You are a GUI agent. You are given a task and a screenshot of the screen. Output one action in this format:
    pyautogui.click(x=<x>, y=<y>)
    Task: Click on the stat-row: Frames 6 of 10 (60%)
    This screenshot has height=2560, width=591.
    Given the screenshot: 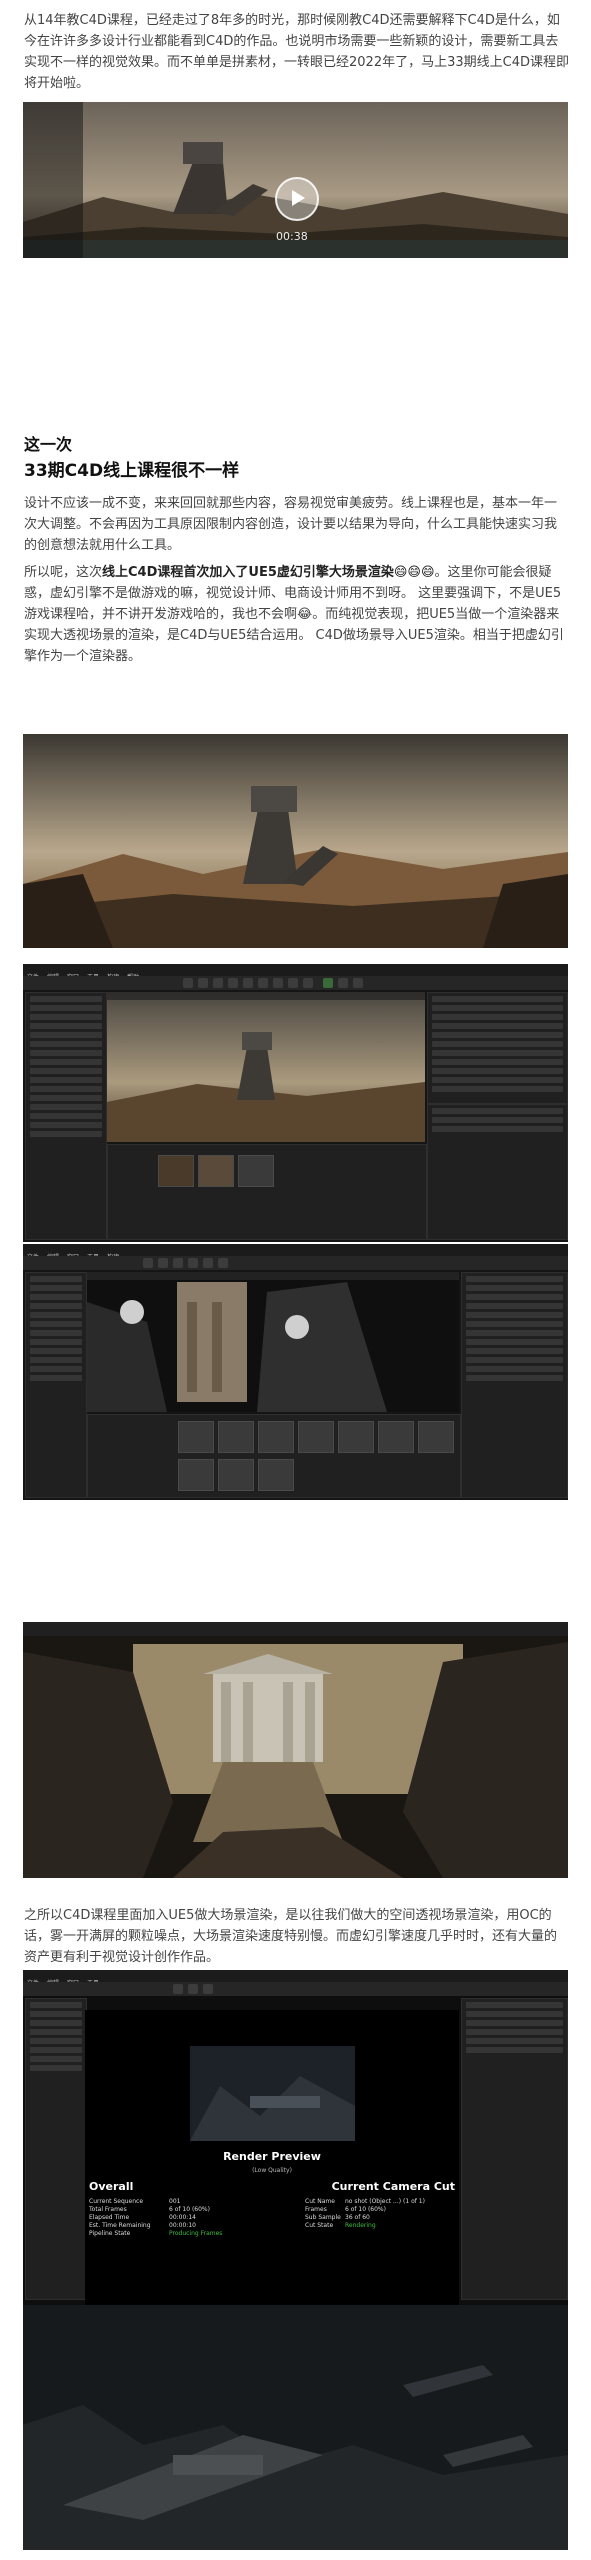 What is the action you would take?
    pyautogui.click(x=345, y=2209)
    